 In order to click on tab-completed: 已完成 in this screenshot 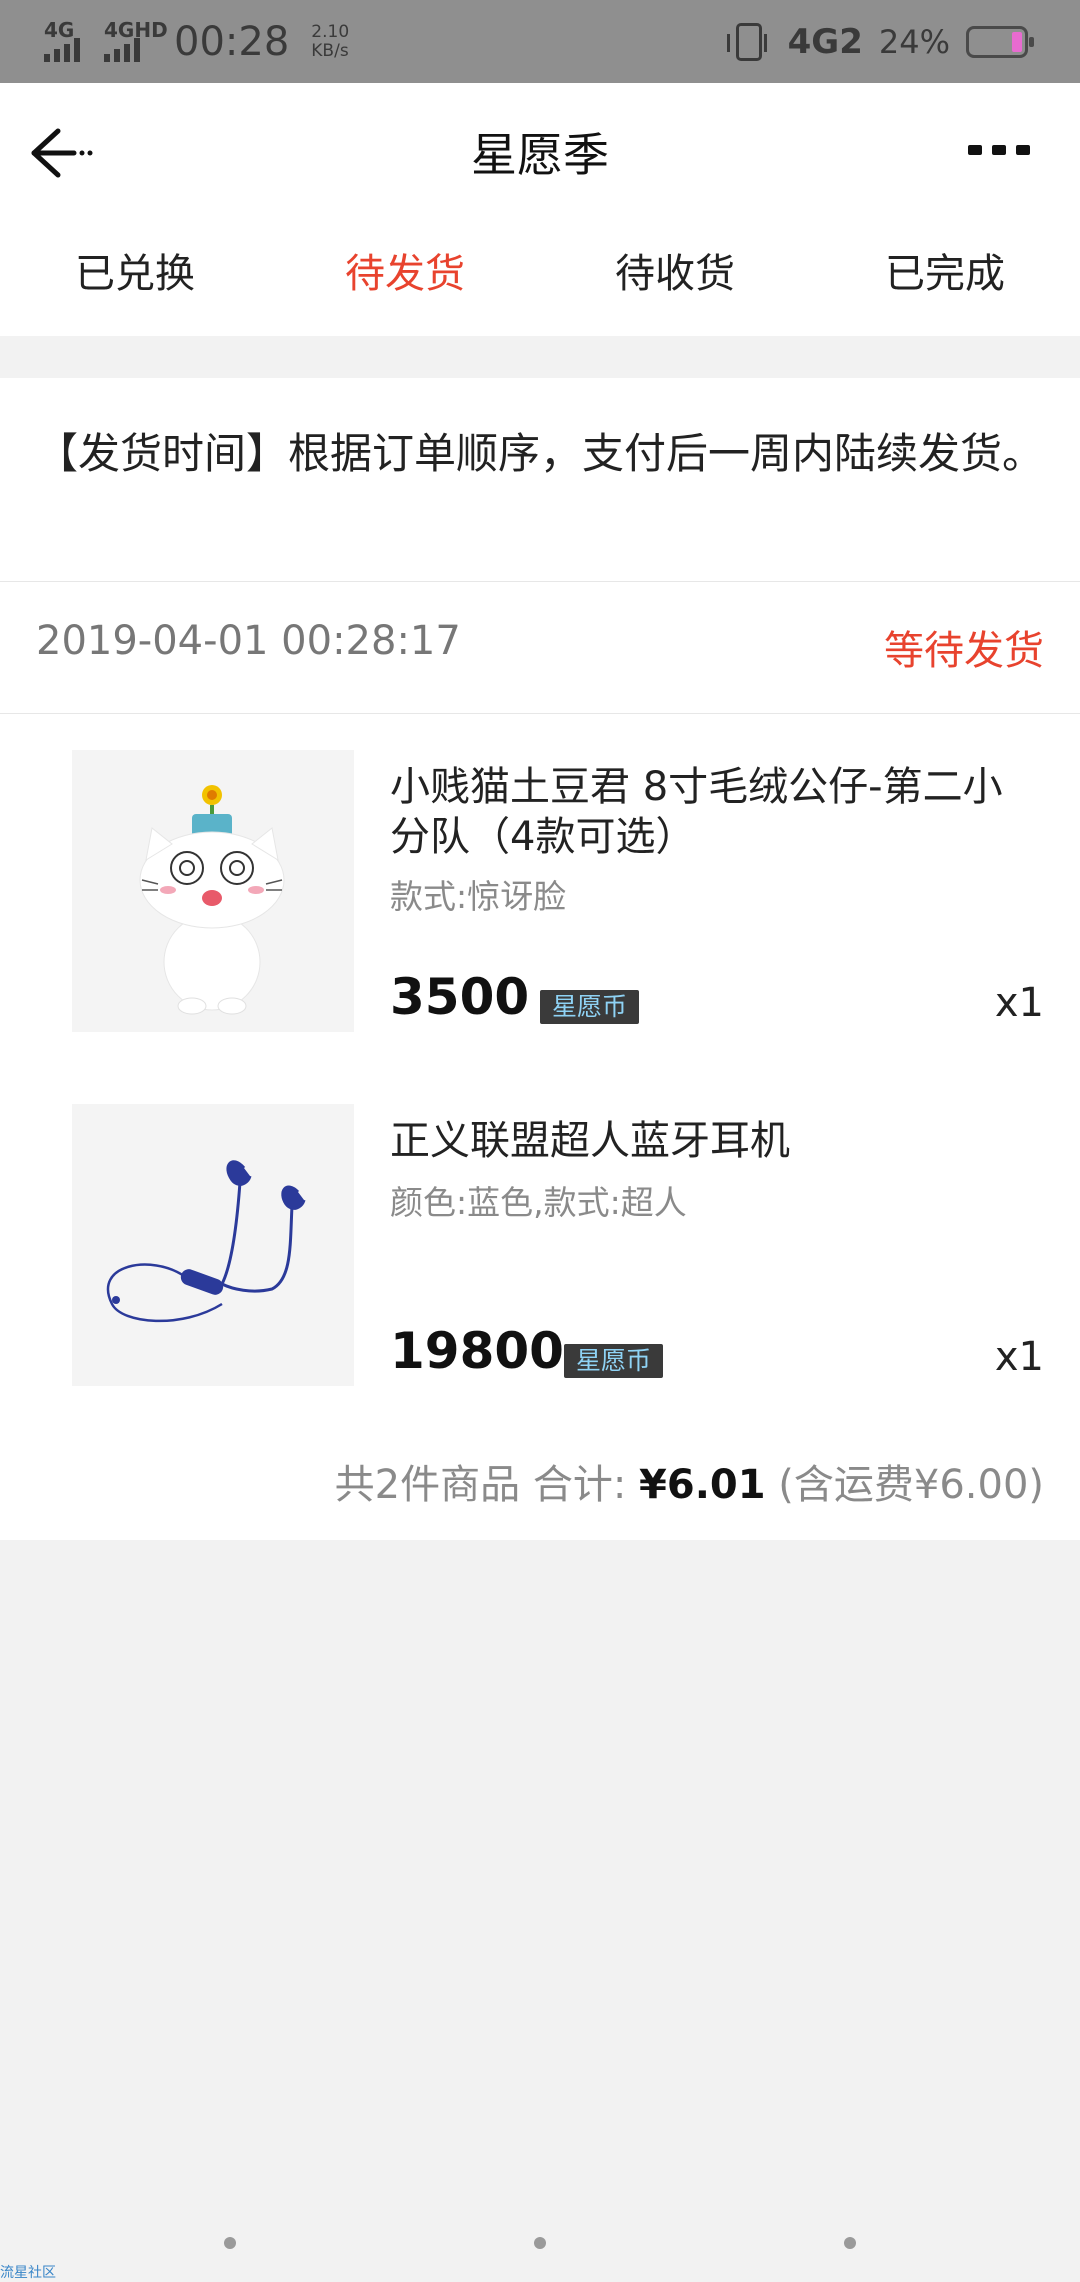, I will do `click(945, 274)`.